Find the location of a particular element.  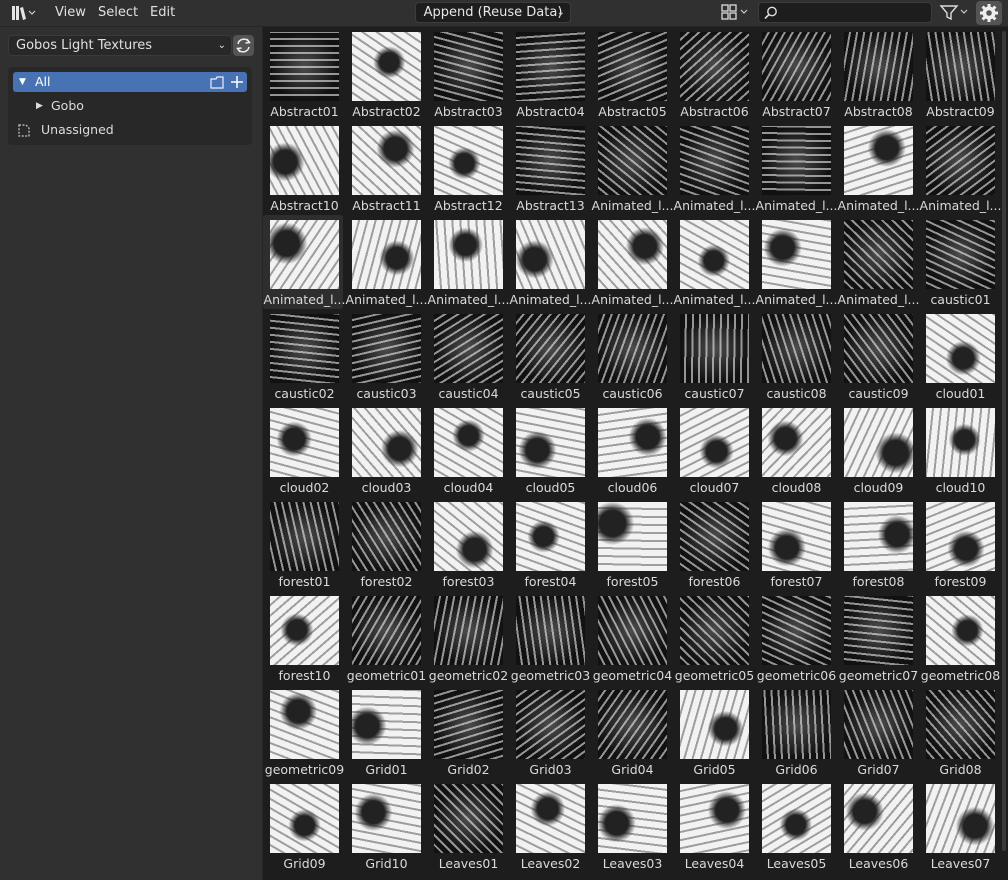

search-input is located at coordinates (853, 12).